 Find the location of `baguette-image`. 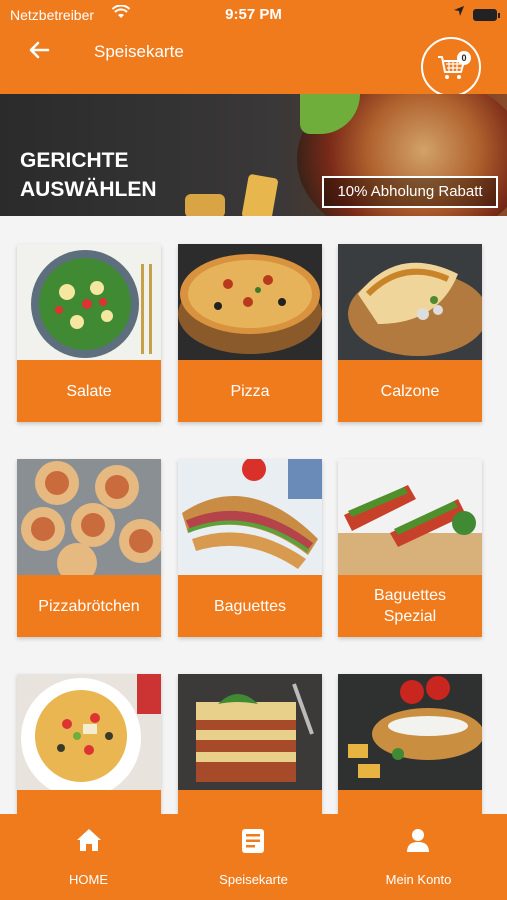

baguette-image is located at coordinates (250, 517).